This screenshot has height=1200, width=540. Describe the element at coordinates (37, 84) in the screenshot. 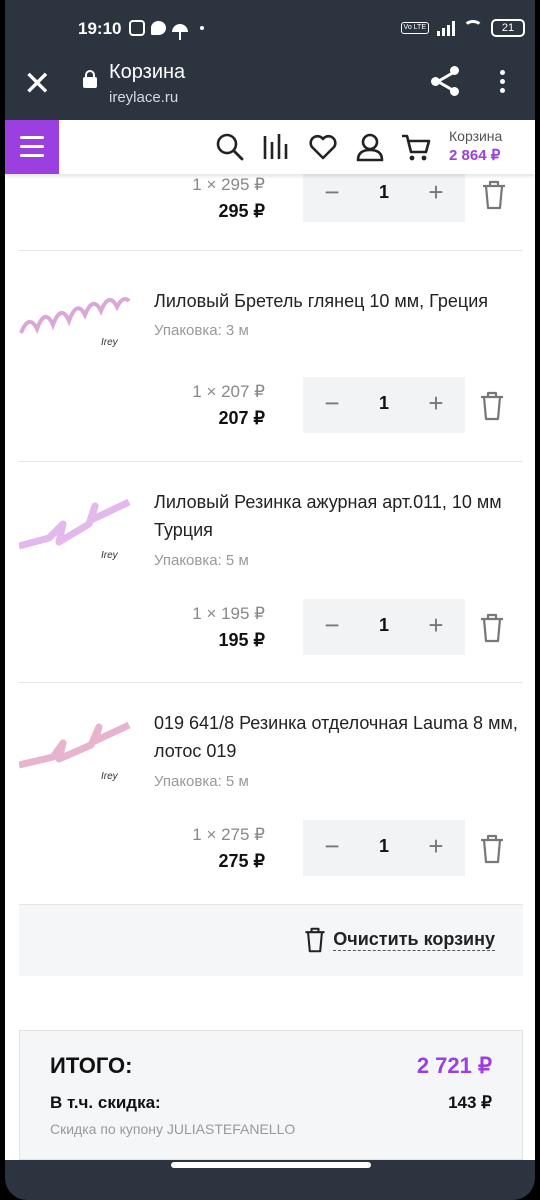

I see `close-icon: ✕` at that location.